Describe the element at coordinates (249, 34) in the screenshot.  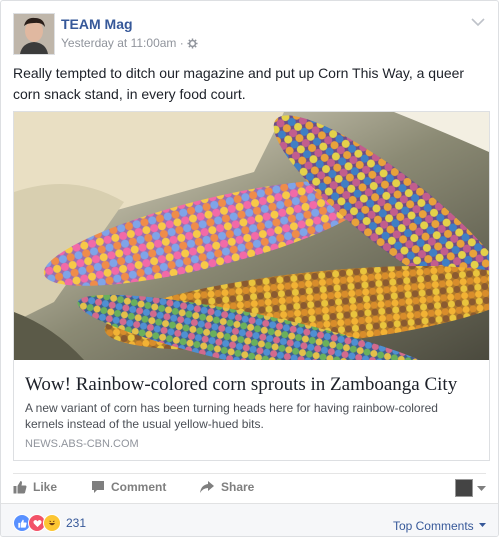
I see `post-header: TEAM Mag Yesterday at 11:00am ·` at that location.